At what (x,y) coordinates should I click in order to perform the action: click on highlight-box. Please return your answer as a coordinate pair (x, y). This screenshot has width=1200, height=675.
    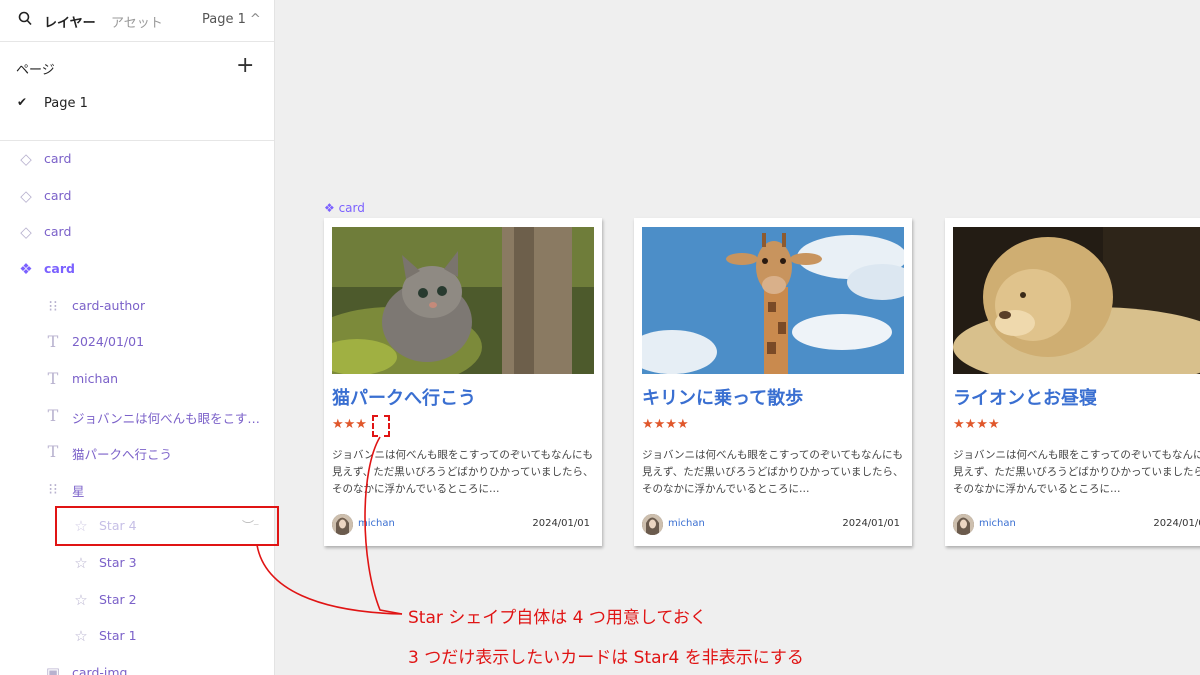
    Looking at the image, I should click on (167, 526).